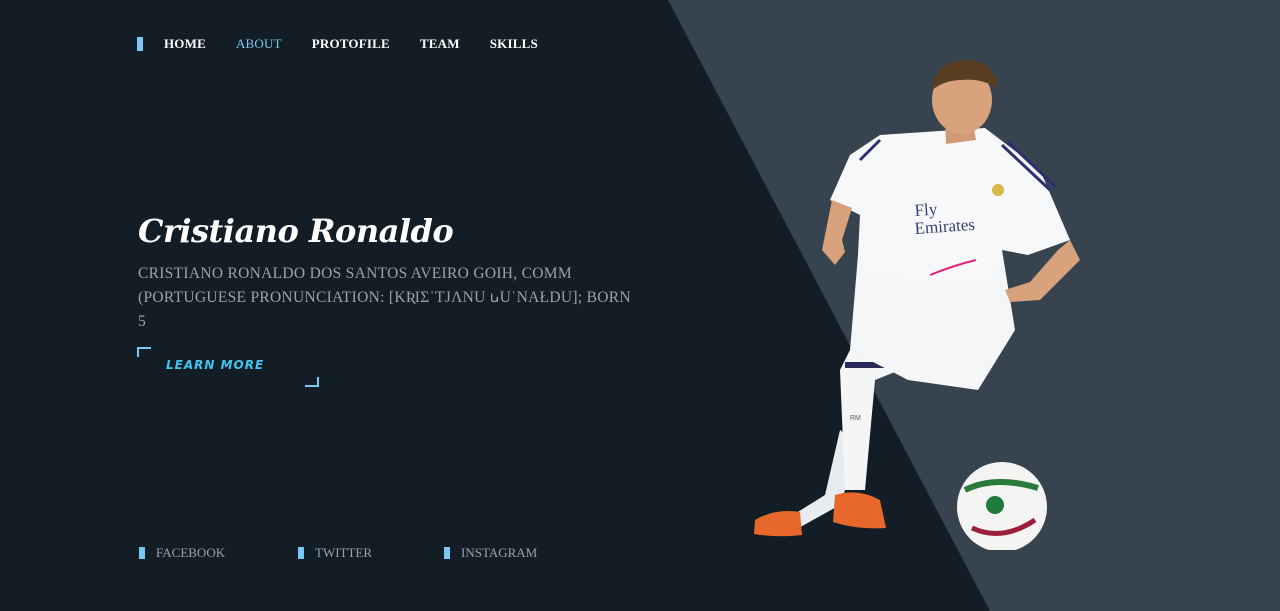  Describe the element at coordinates (191, 552) in the screenshot. I see `social-facebook-label: FACEBOOK` at that location.